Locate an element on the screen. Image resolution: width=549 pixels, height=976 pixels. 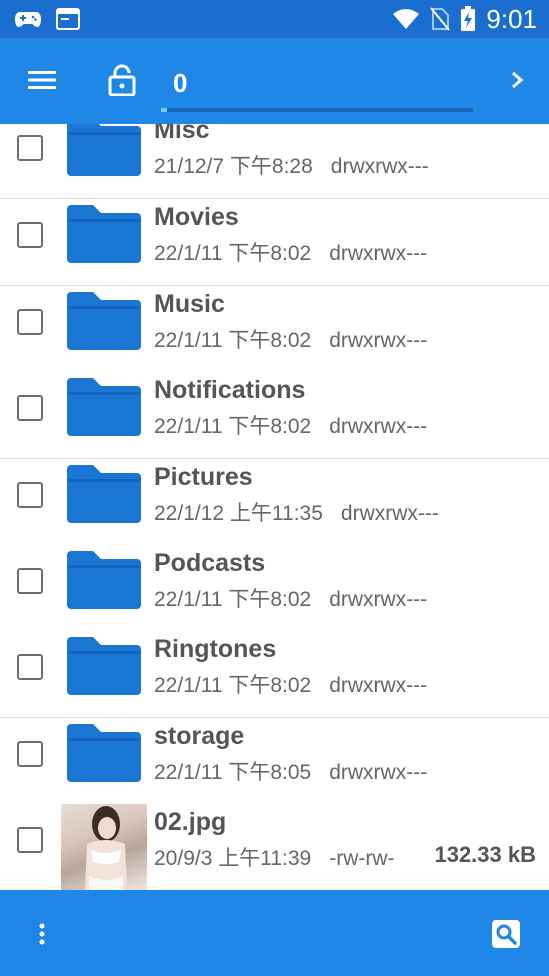
path-progress-fill is located at coordinates (164, 110).